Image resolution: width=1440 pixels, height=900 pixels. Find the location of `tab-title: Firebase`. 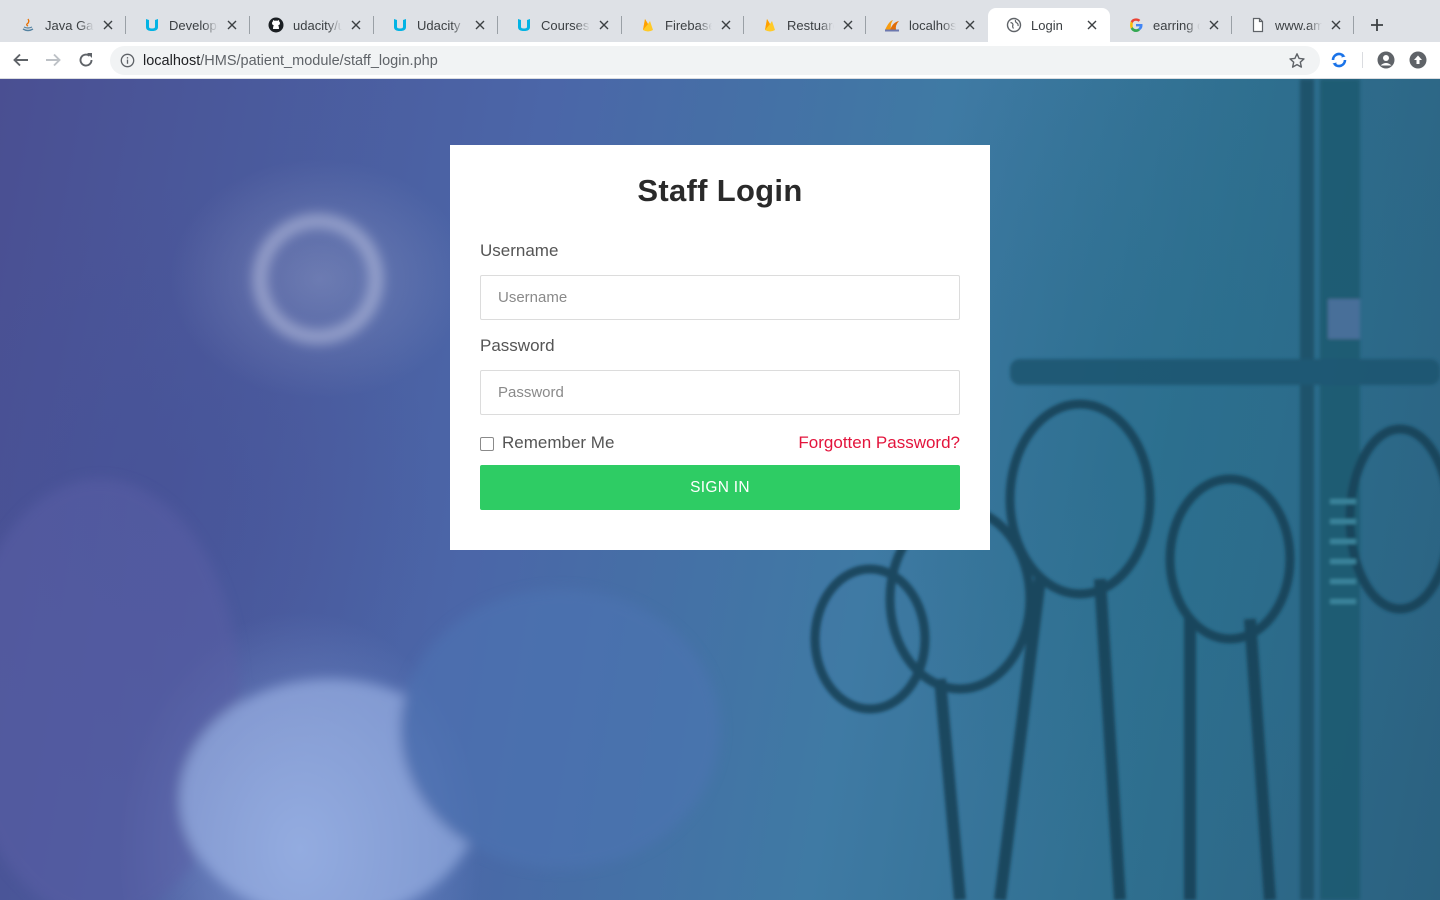

tab-title: Firebase is located at coordinates (688, 25).